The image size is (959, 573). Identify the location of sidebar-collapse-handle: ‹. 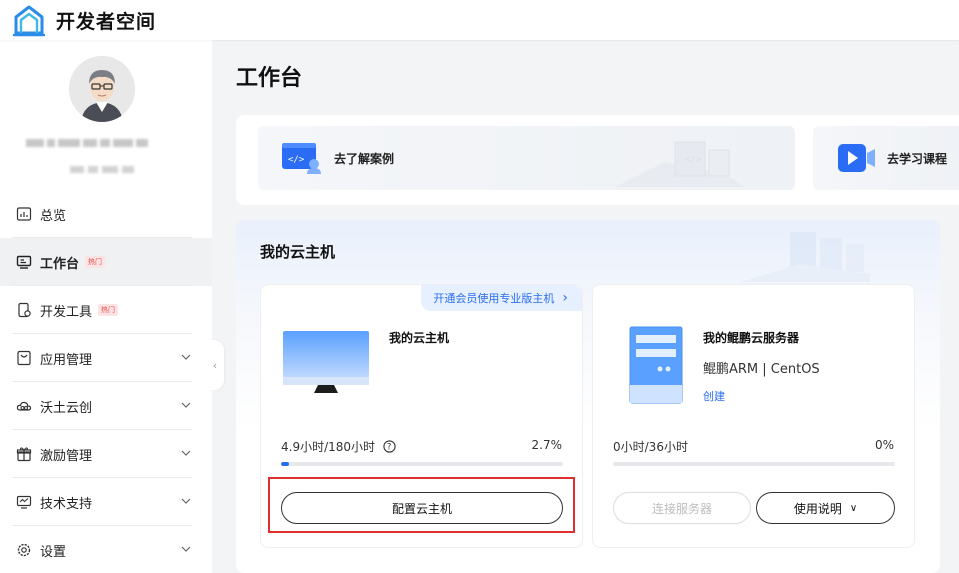
(215, 365).